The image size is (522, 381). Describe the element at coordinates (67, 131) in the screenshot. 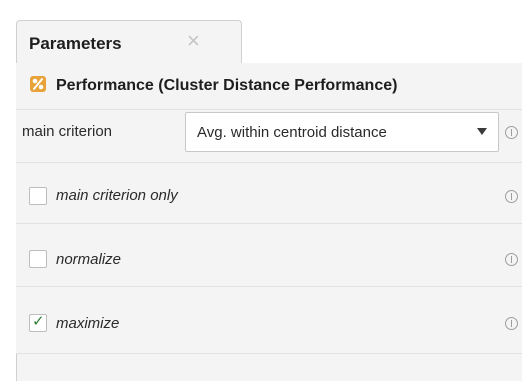

I see `main-criterion-label: main criterion` at that location.